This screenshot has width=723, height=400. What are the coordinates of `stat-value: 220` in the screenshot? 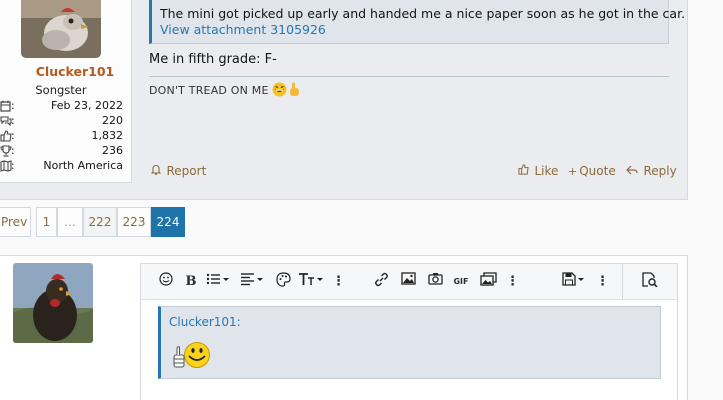 It's located at (112, 120).